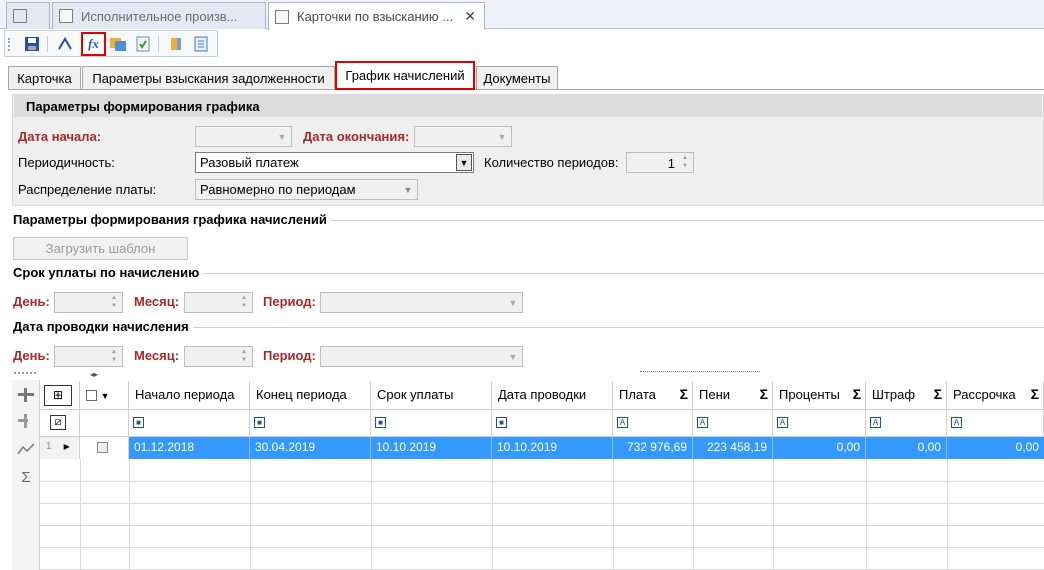 The width and height of the screenshot is (1044, 570). What do you see at coordinates (93, 44) in the screenshot?
I see `formula-button: fx` at bounding box center [93, 44].